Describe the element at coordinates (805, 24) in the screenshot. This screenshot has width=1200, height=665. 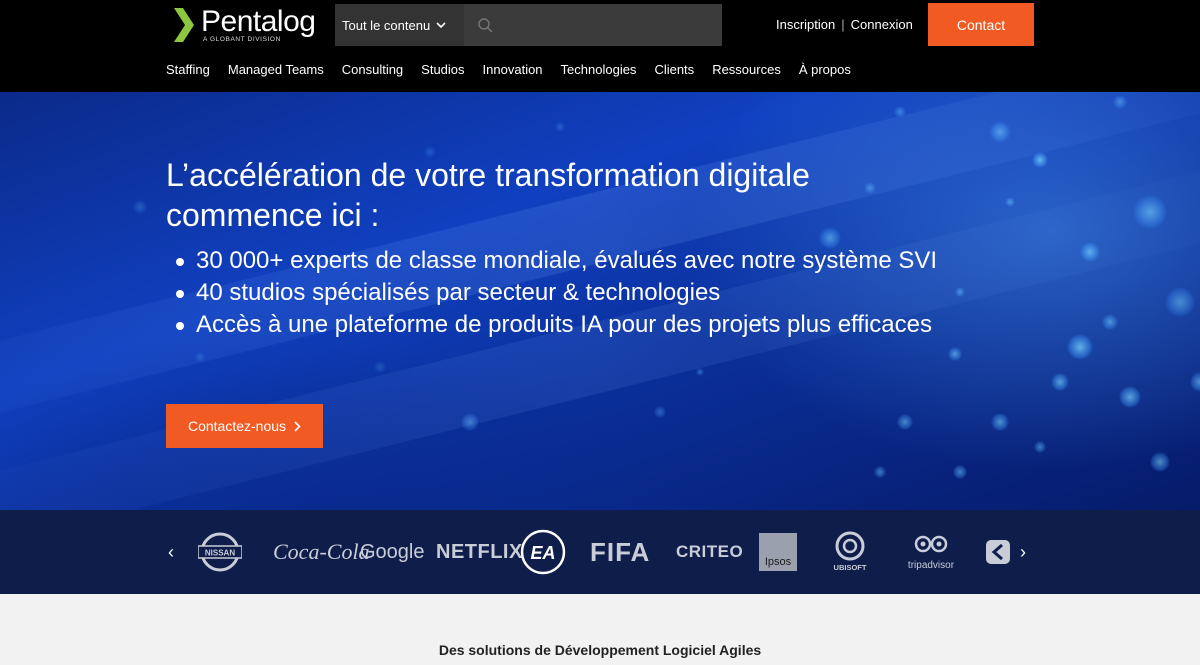
I see `inscription-link: Inscription` at that location.